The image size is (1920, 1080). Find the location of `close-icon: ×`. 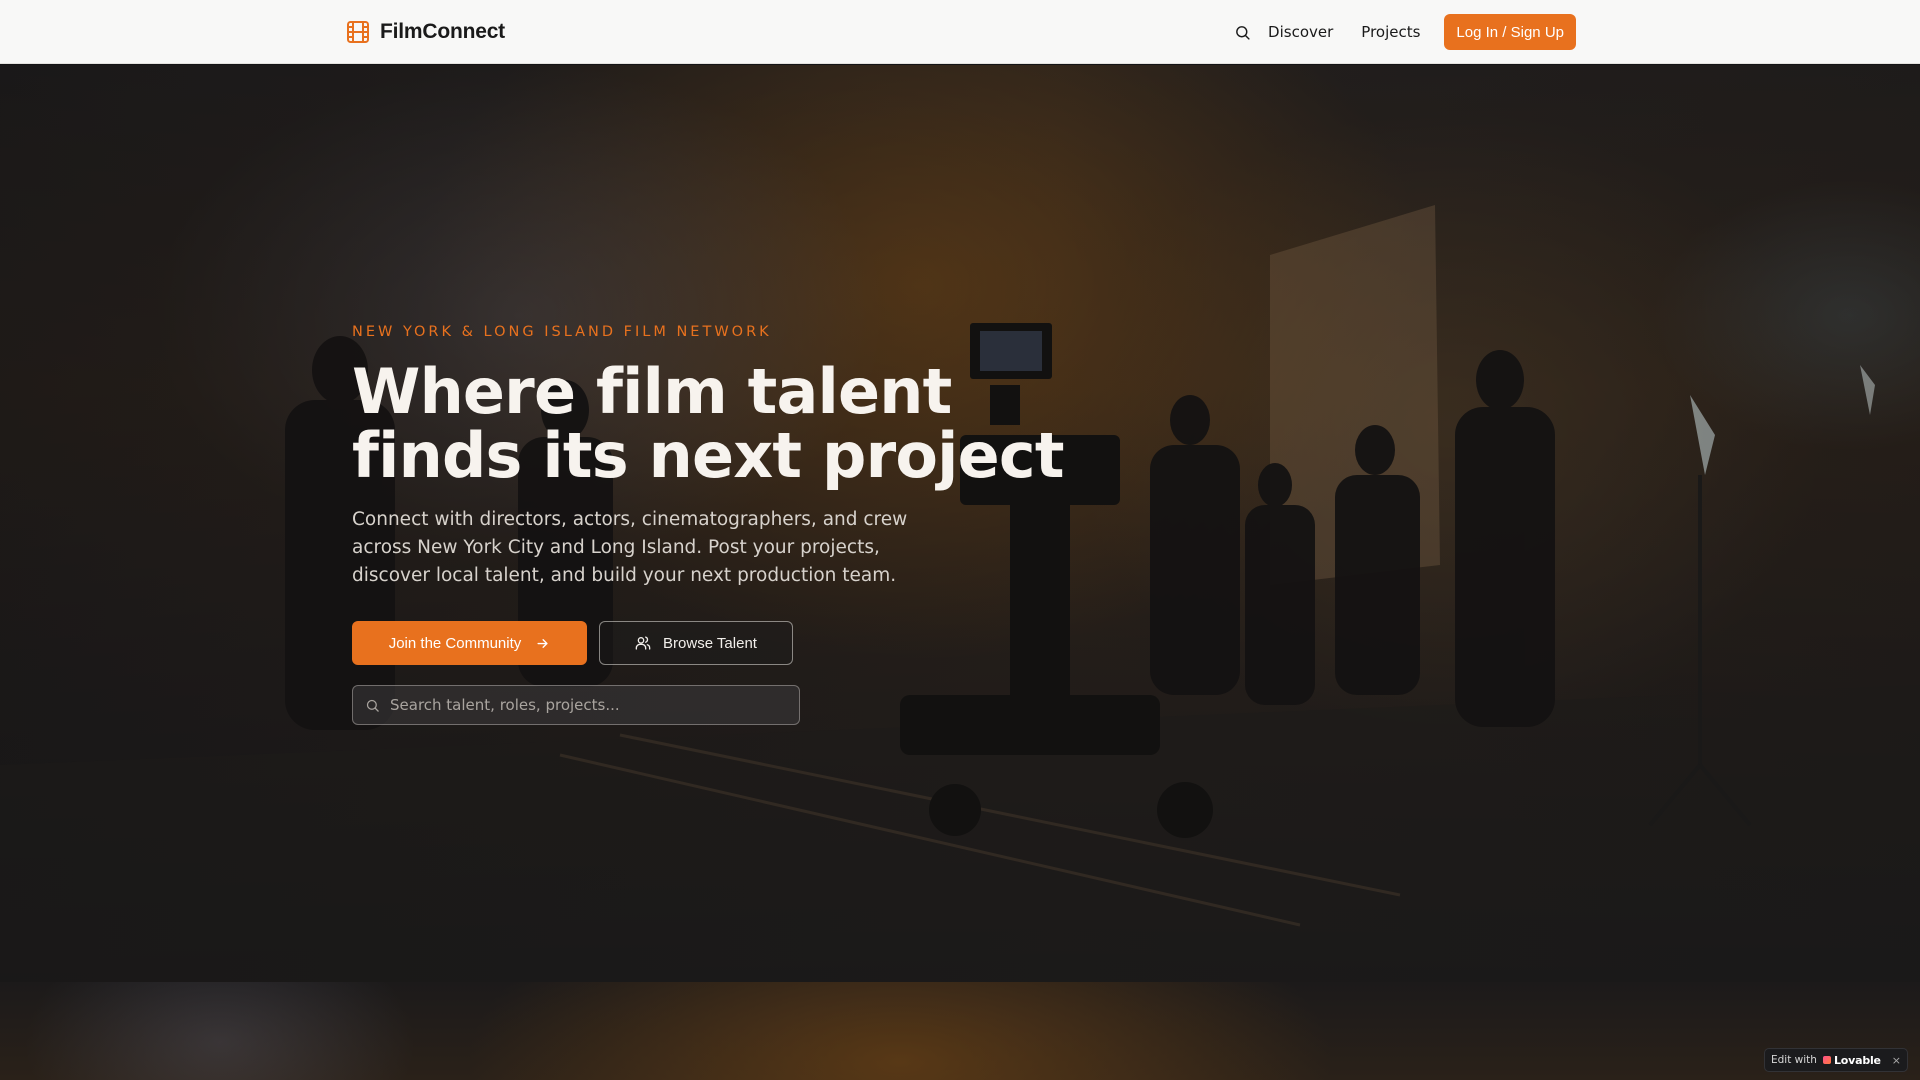

close-icon: × is located at coordinates (1896, 1060).